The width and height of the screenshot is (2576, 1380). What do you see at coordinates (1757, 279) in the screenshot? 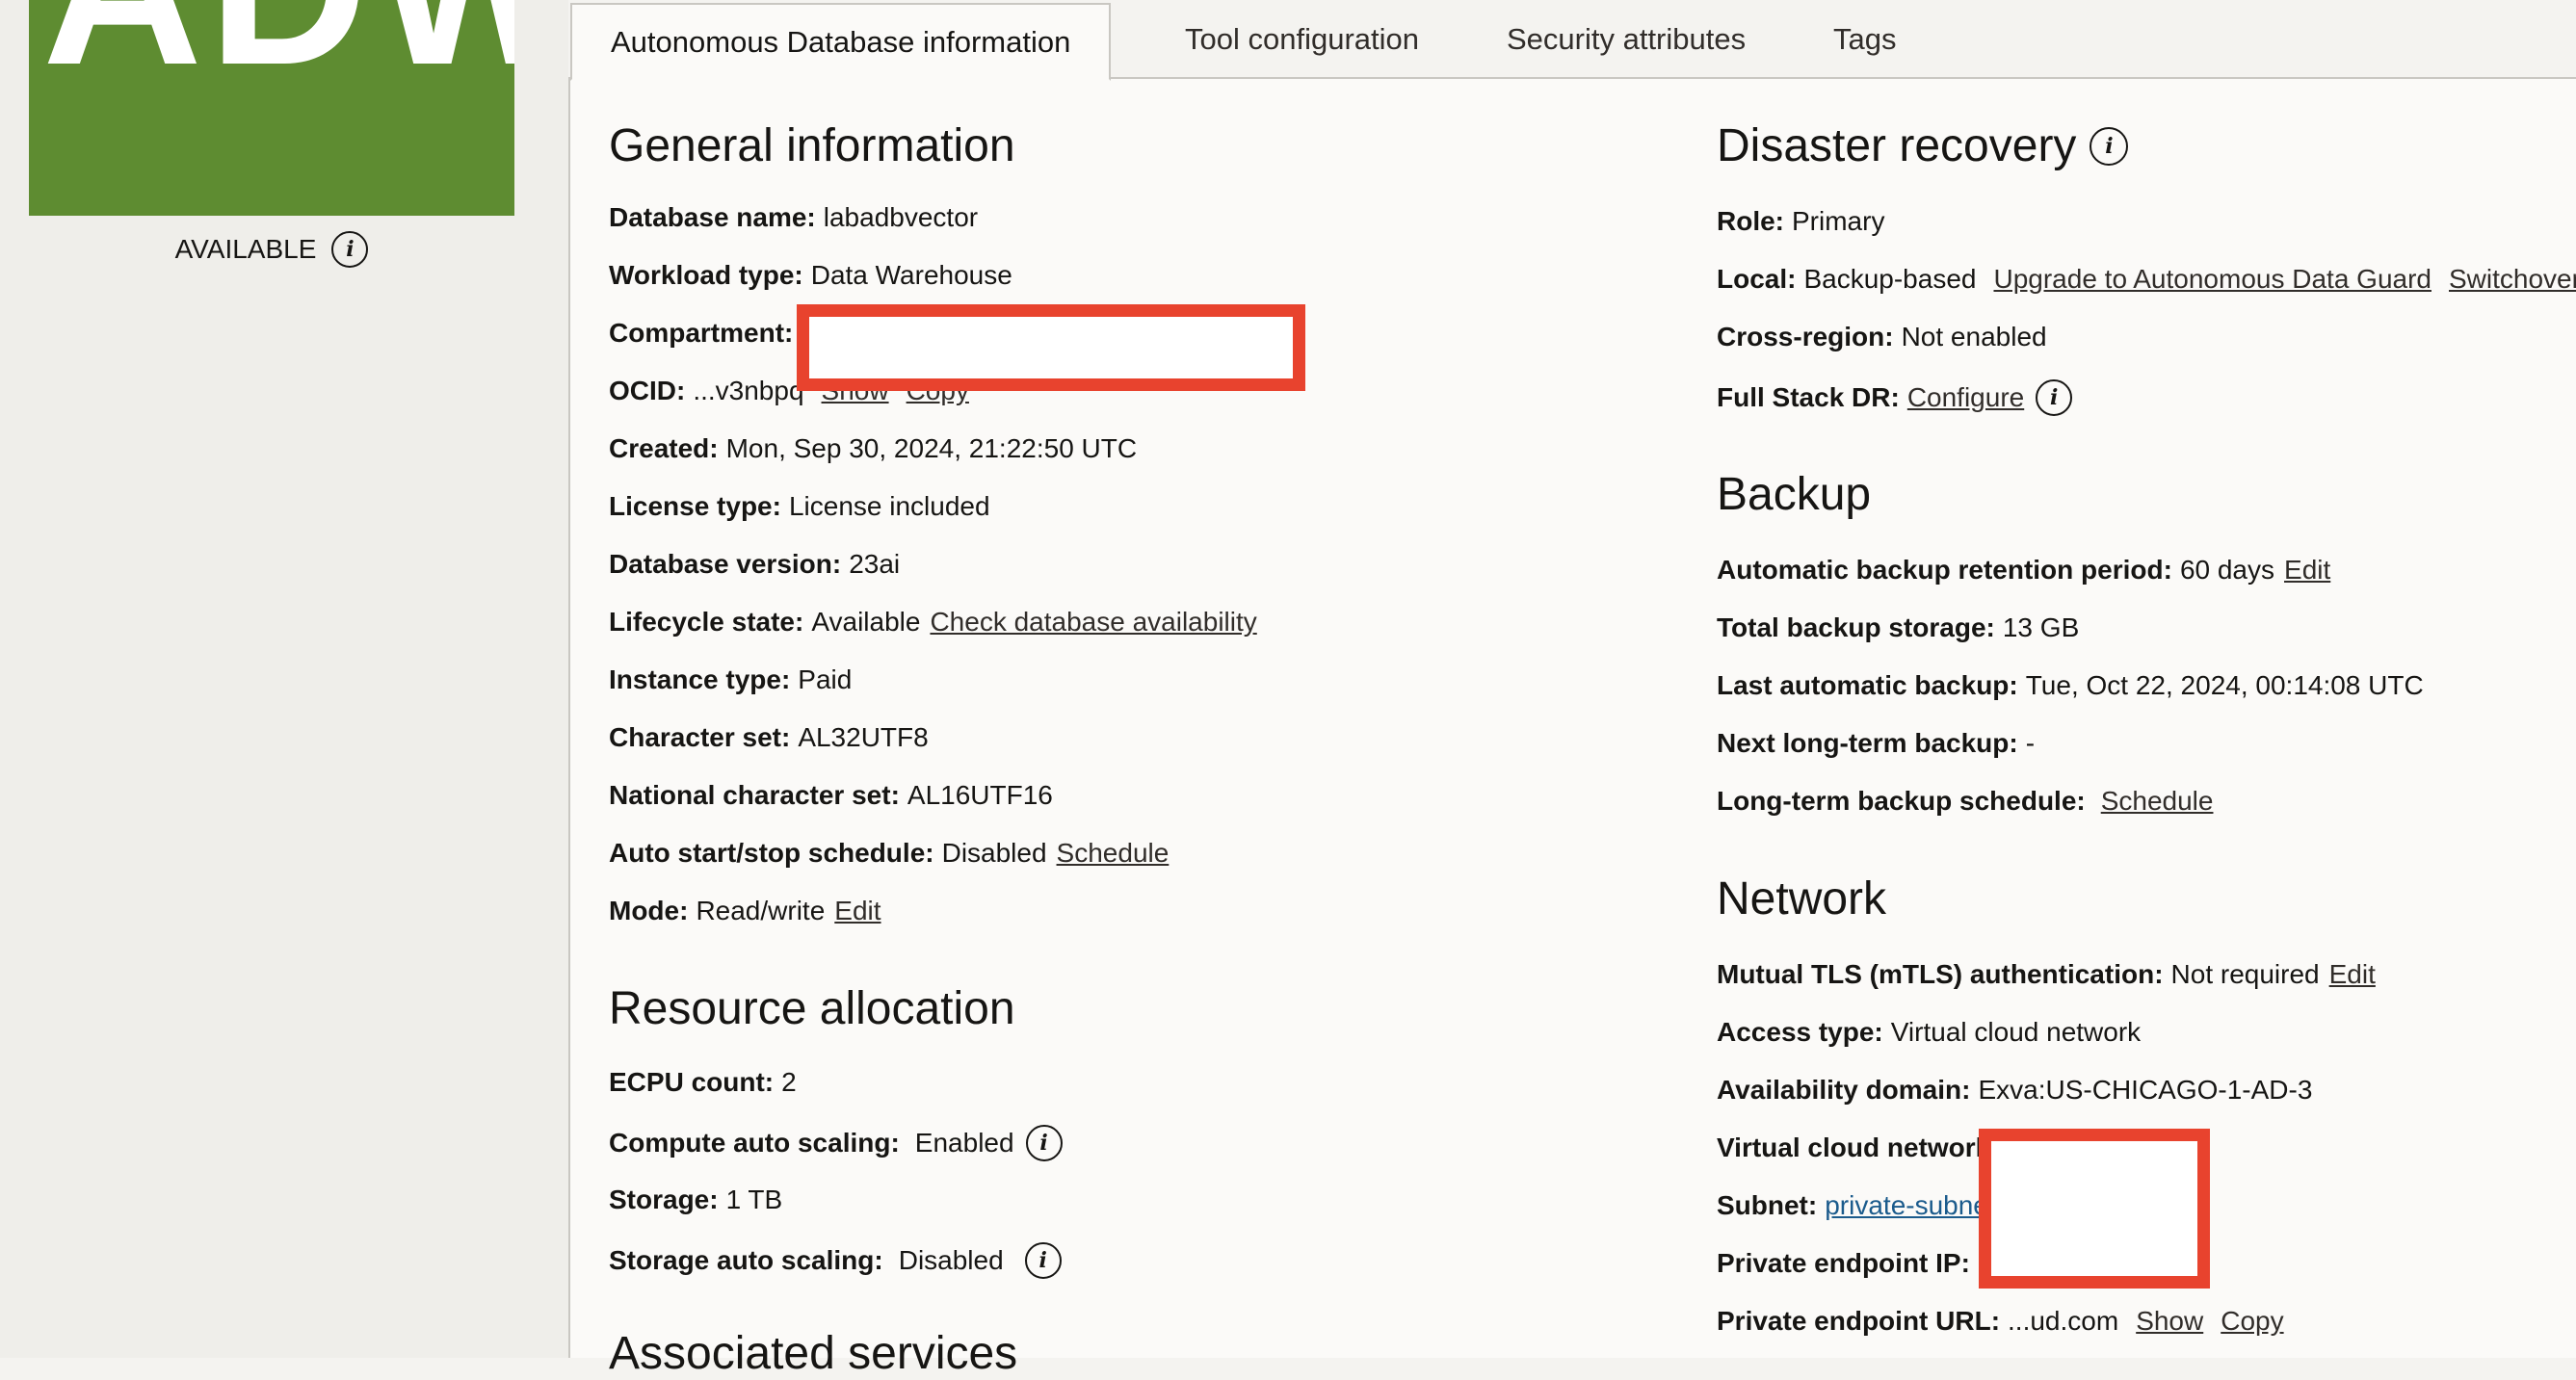
I see `local-label: Local:` at bounding box center [1757, 279].